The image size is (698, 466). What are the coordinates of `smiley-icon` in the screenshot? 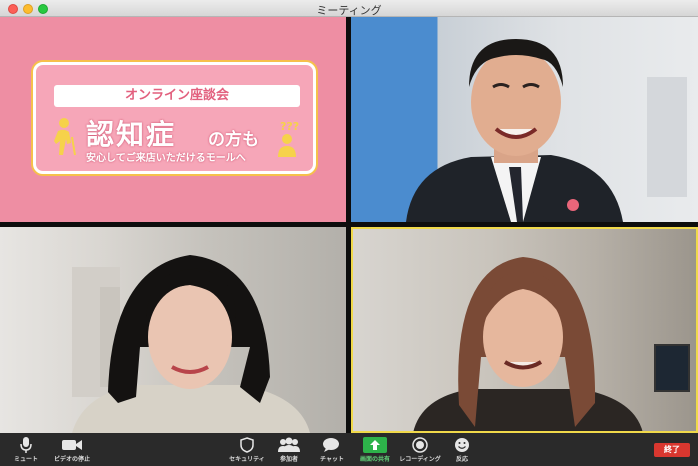 It's located at (462, 444).